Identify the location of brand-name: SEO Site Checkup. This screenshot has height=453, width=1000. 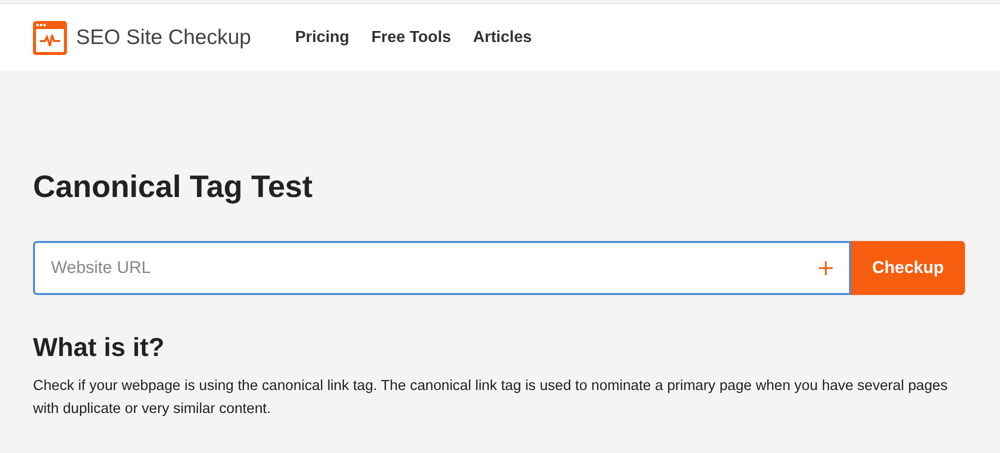
(164, 38).